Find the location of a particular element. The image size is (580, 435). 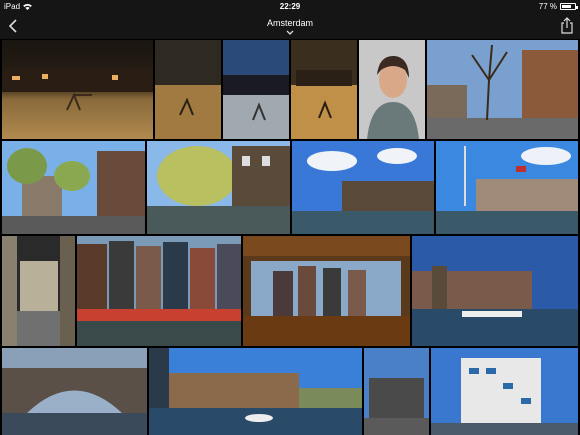

clock: 22:29 is located at coordinates (290, 6).